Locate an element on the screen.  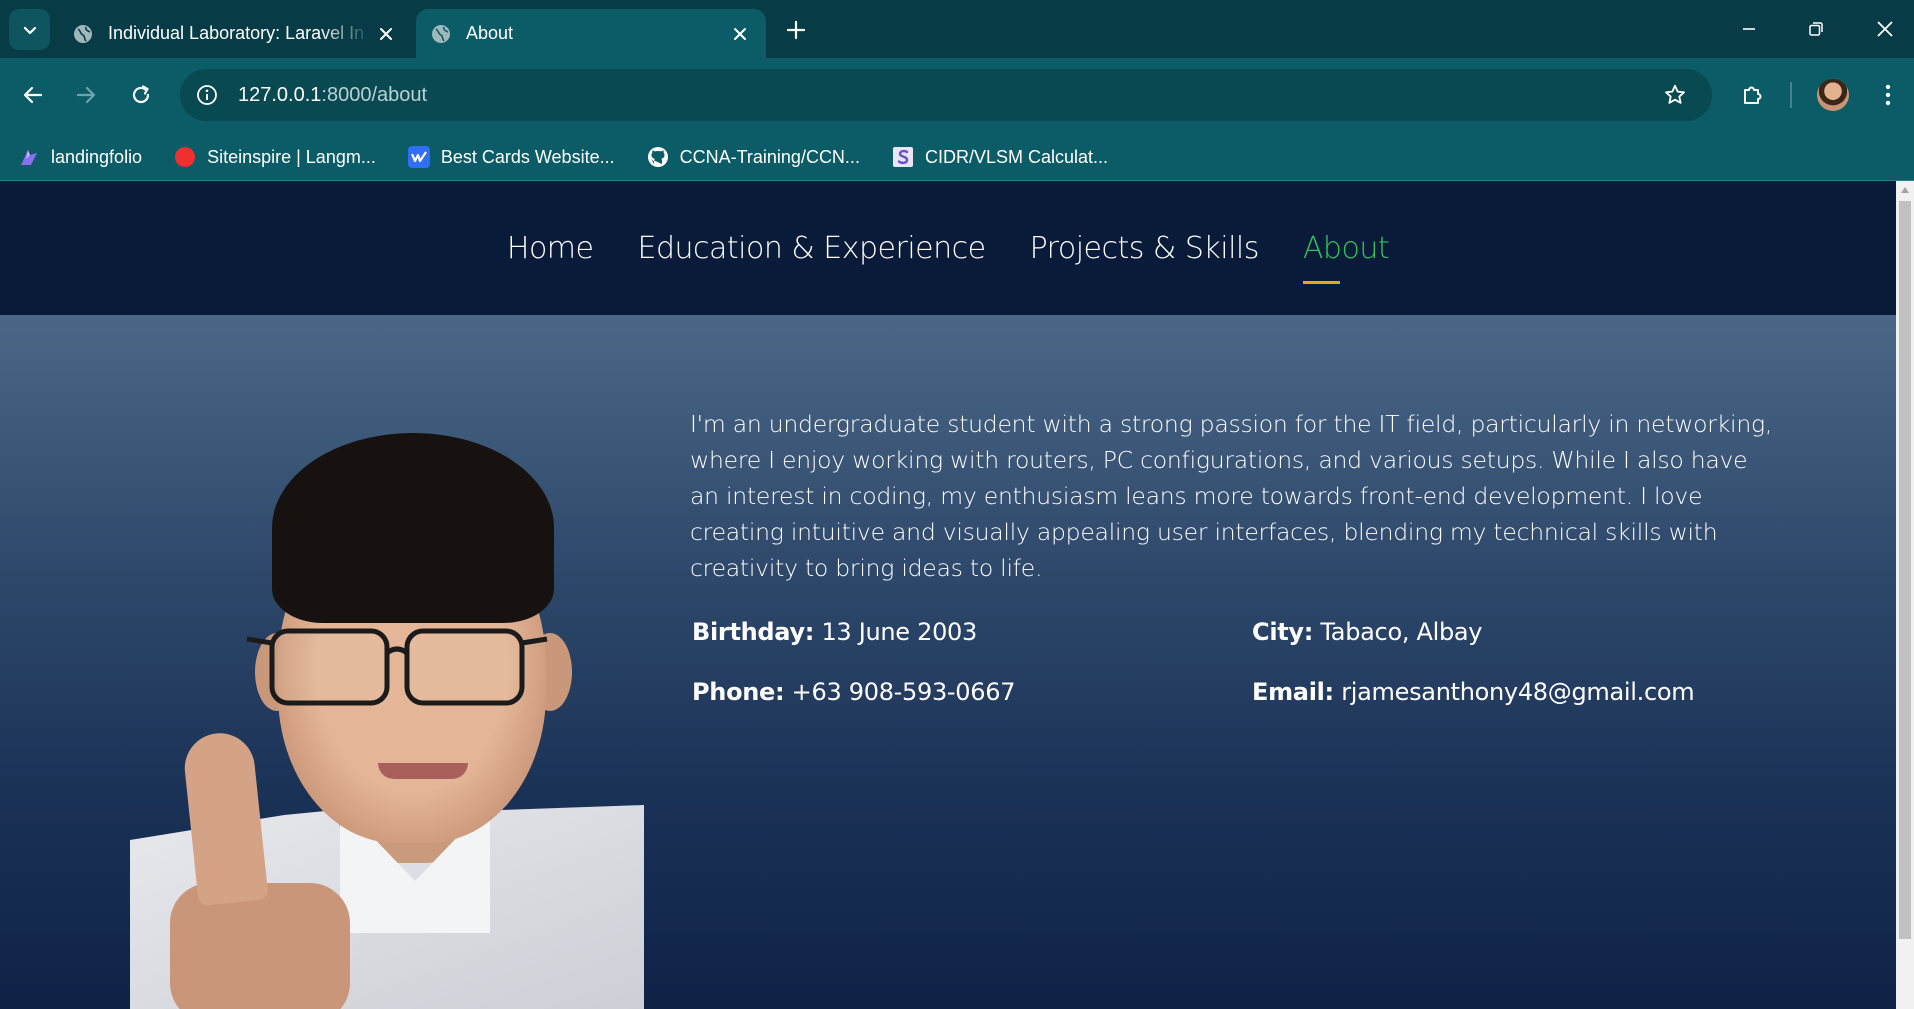
webflow-icon is located at coordinates (418, 157).